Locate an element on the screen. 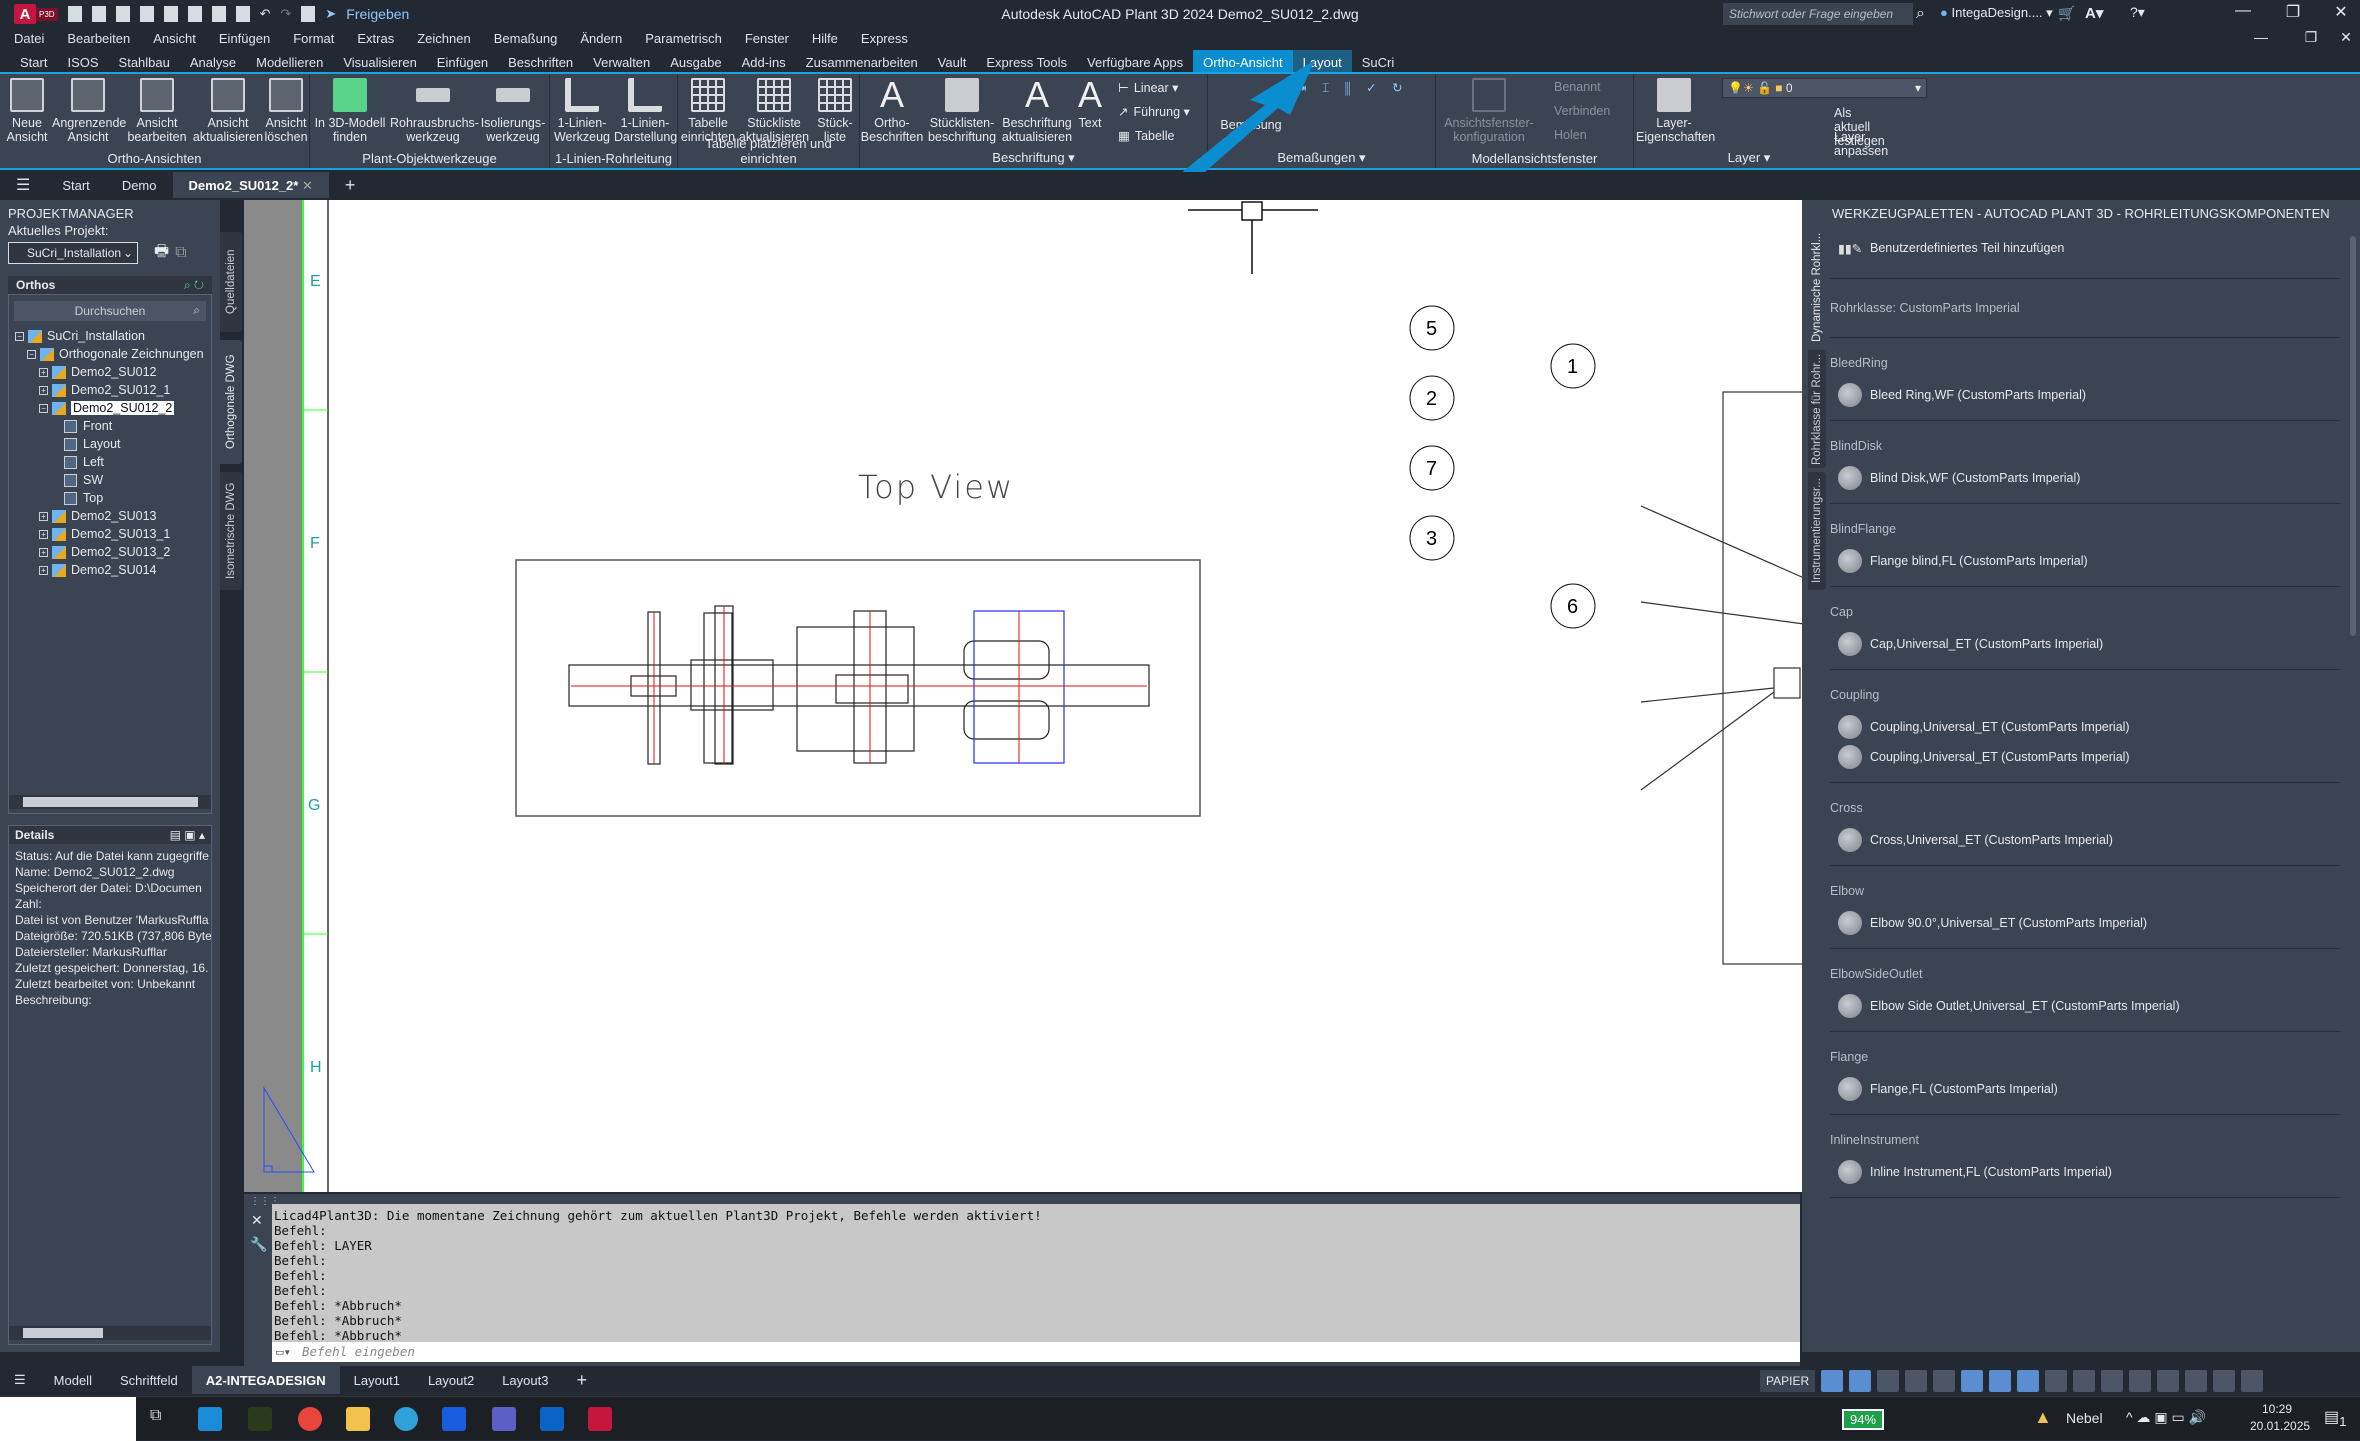 The width and height of the screenshot is (2360, 1441). menu-0: Datei is located at coordinates (34, 39).